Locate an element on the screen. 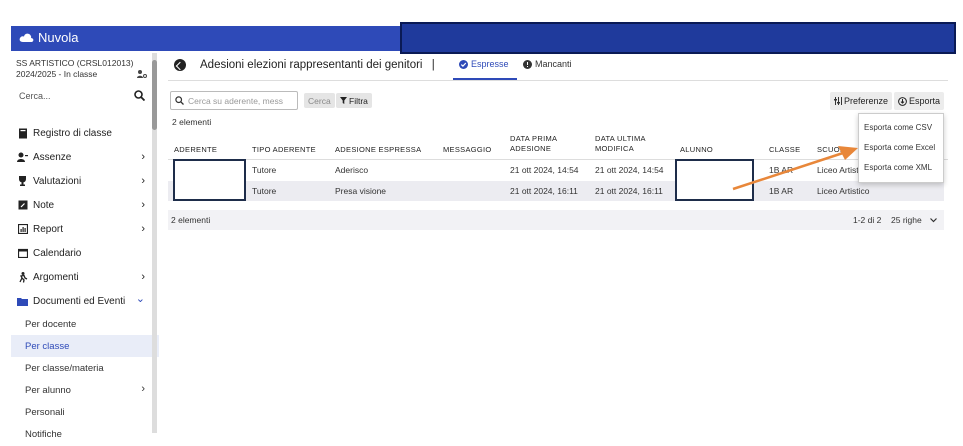  active-tab-indicator is located at coordinates (485, 79).